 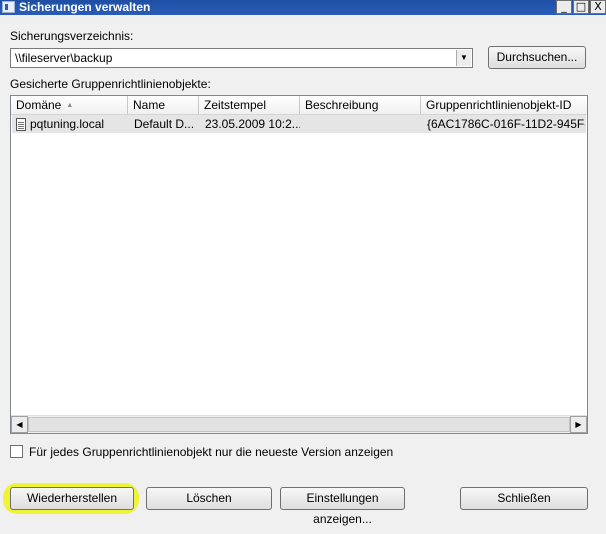 I want to click on minimize-button: _, so click(x=564, y=7).